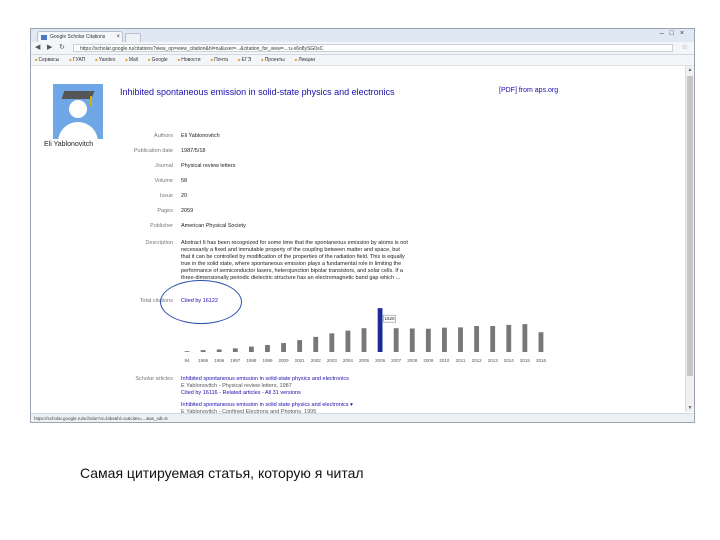 The image size is (720, 540). I want to click on bookmark-item: Новости, so click(189, 60).